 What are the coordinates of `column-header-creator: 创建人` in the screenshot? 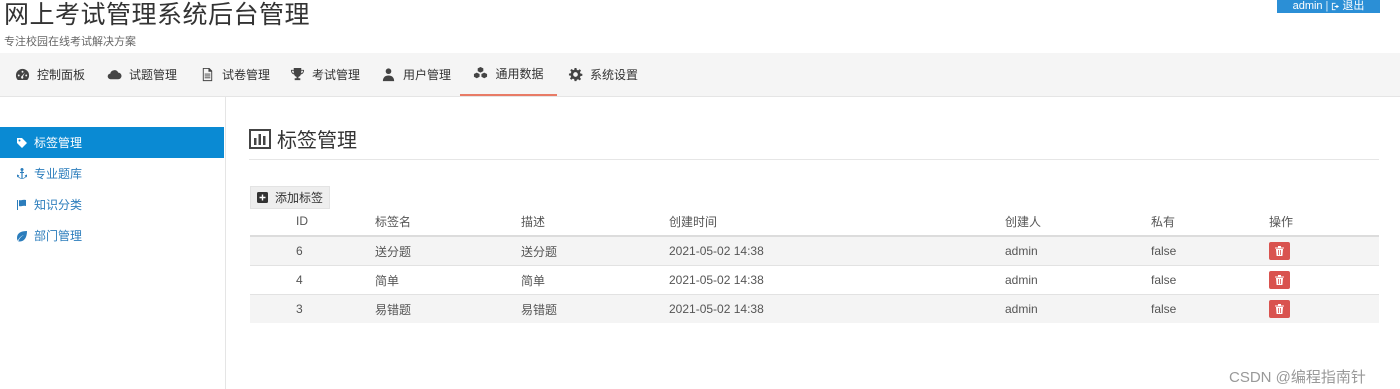 It's located at (1078, 222).